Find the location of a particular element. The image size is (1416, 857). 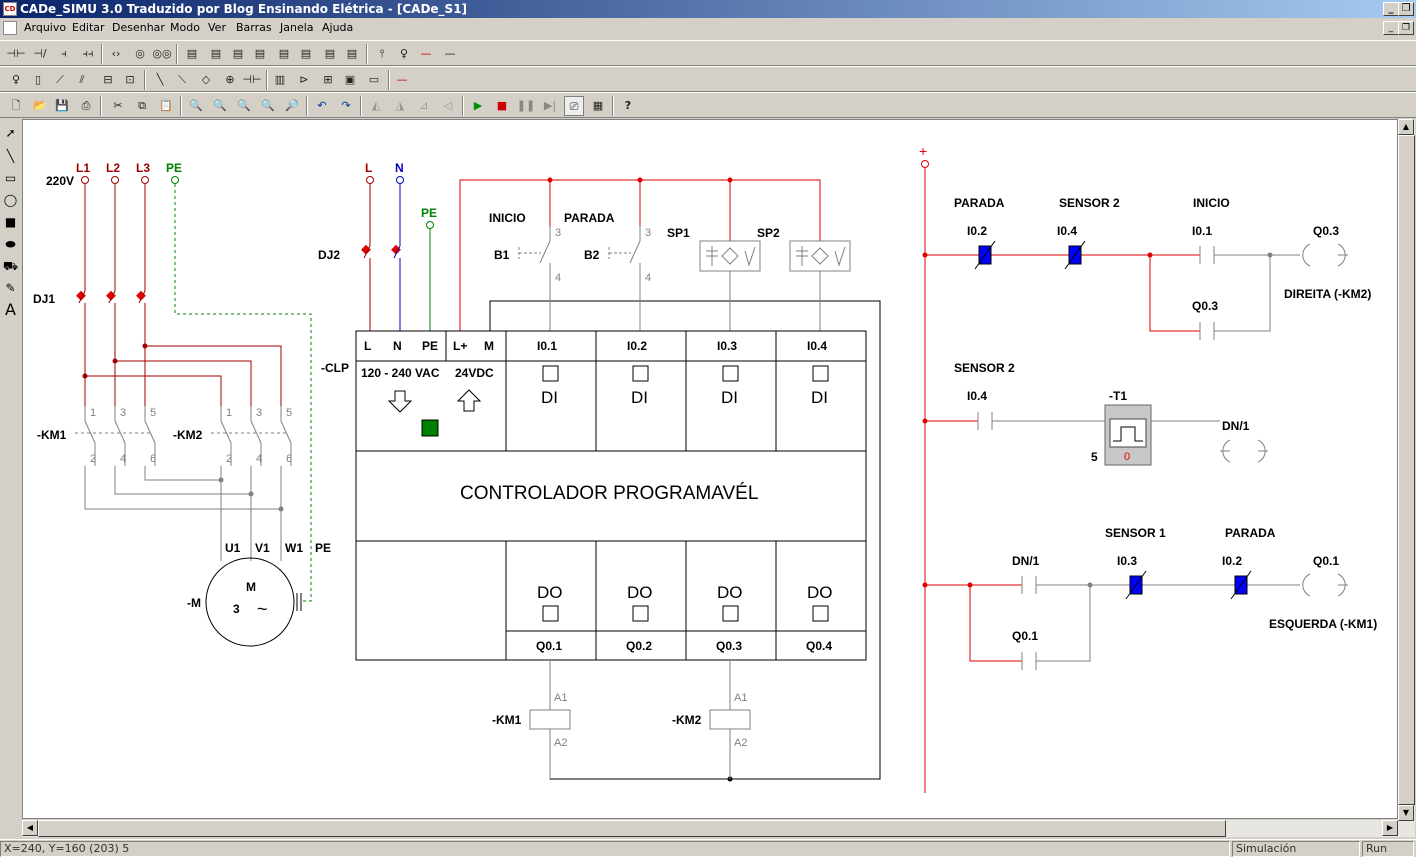

paste-icon: 📋 is located at coordinates (166, 106).